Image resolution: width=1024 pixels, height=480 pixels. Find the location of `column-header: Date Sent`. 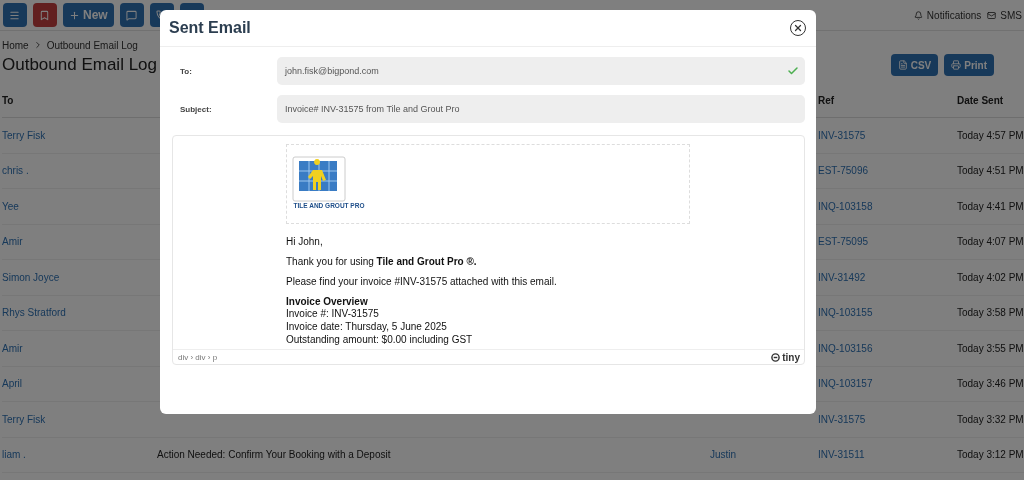

column-header: Date Sent is located at coordinates (990, 100).